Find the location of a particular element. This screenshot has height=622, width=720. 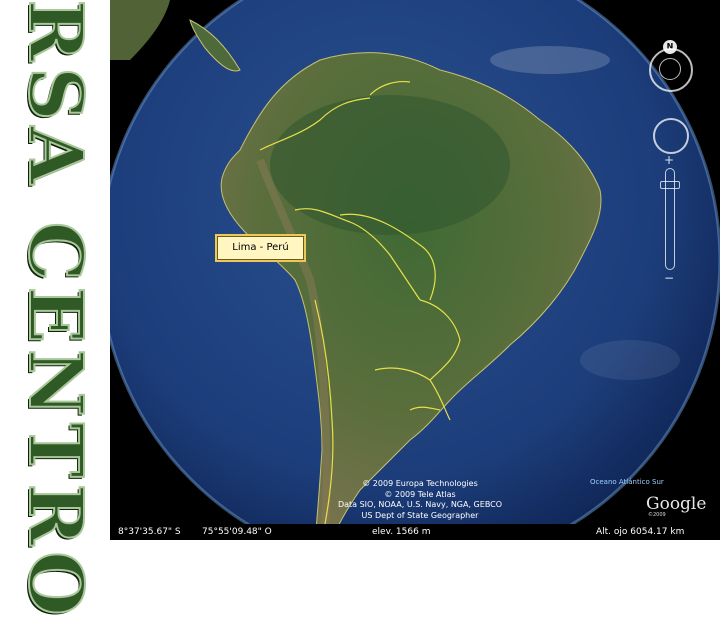

navigation-controls: N + − is located at coordinates (670, 161).